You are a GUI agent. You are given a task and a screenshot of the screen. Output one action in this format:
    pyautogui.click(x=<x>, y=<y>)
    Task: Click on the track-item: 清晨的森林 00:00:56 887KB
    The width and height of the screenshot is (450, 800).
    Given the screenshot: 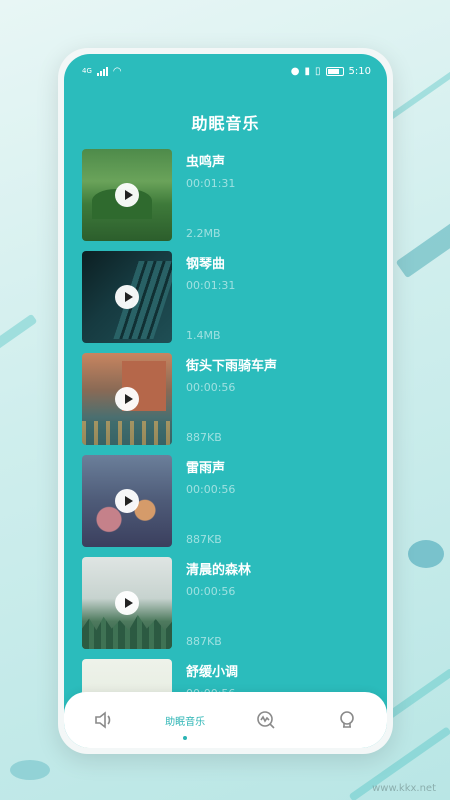 What is the action you would take?
    pyautogui.click(x=229, y=608)
    